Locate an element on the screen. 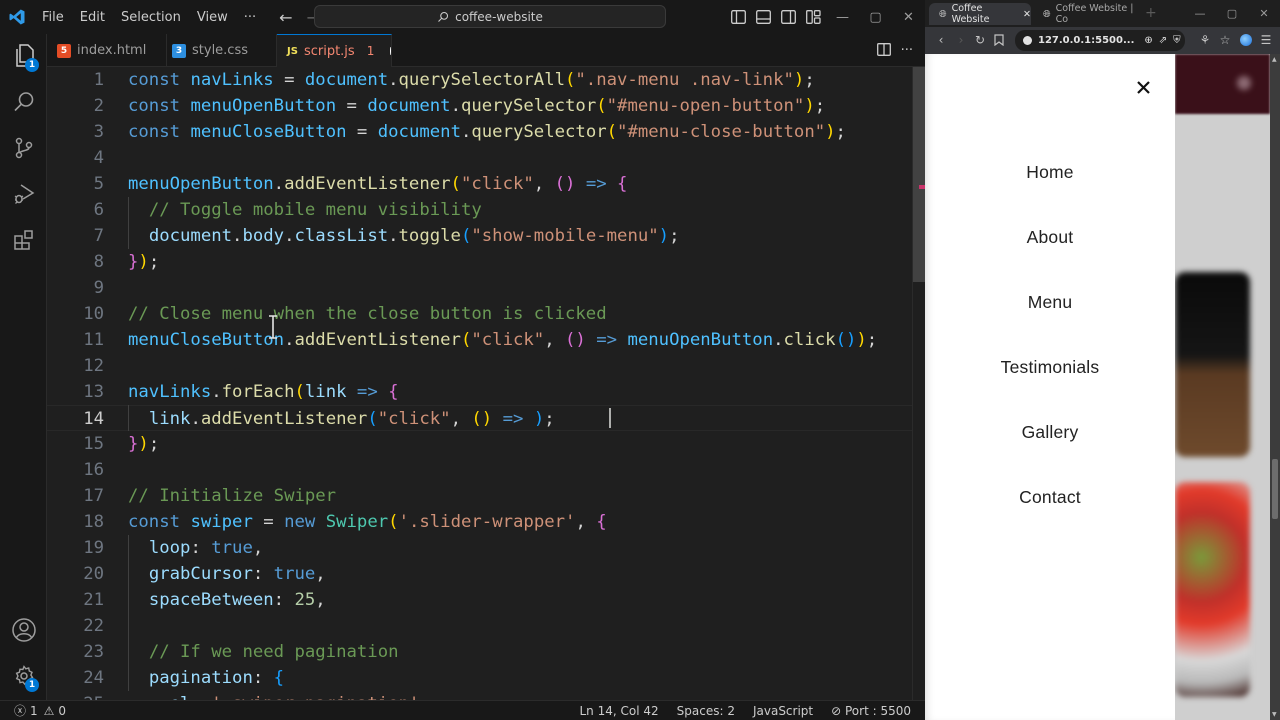  language-mode: JavaScript is located at coordinates (783, 711).